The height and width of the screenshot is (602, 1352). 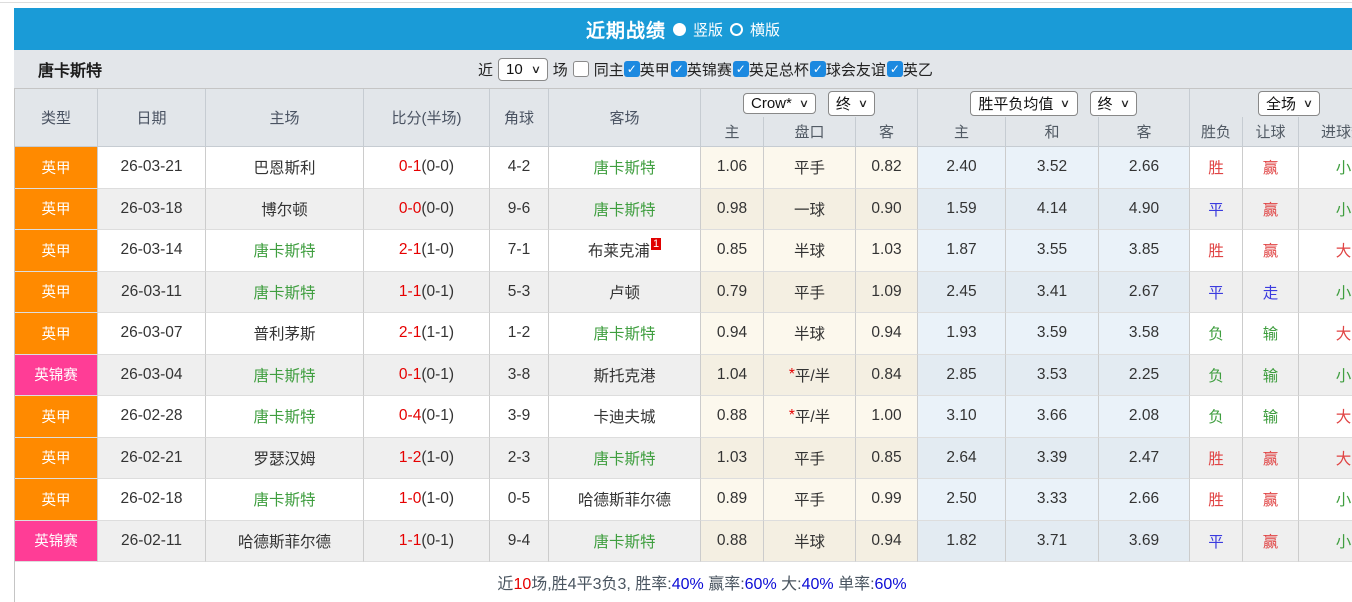 I want to click on match-date: 26-03-04, so click(x=152, y=375).